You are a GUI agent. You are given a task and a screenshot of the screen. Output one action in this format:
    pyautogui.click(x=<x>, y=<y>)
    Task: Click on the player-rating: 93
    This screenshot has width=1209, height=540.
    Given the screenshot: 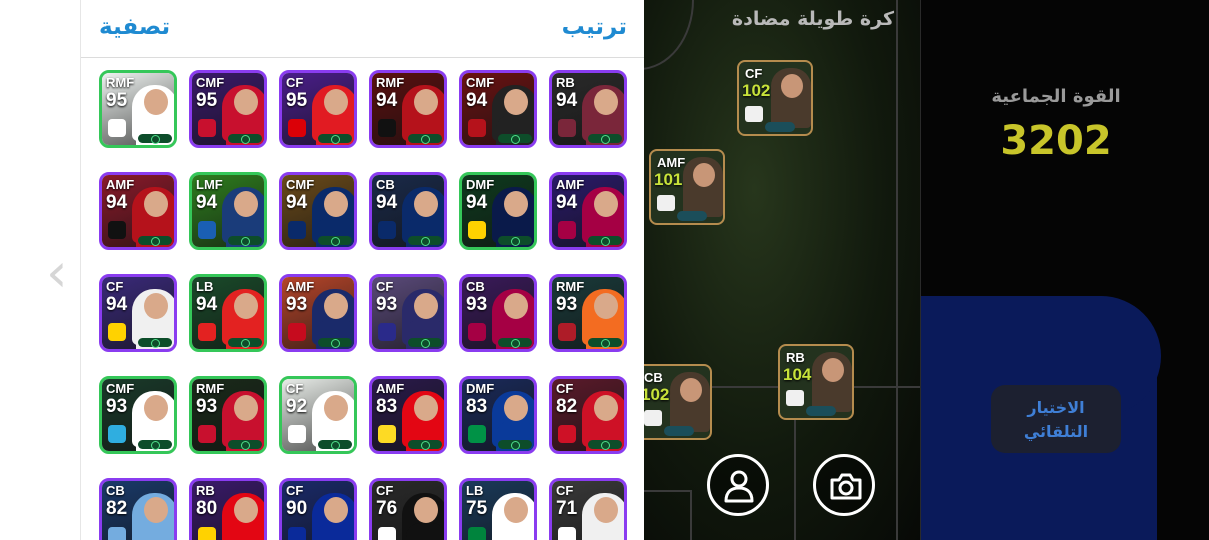 What is the action you would take?
    pyautogui.click(x=477, y=304)
    